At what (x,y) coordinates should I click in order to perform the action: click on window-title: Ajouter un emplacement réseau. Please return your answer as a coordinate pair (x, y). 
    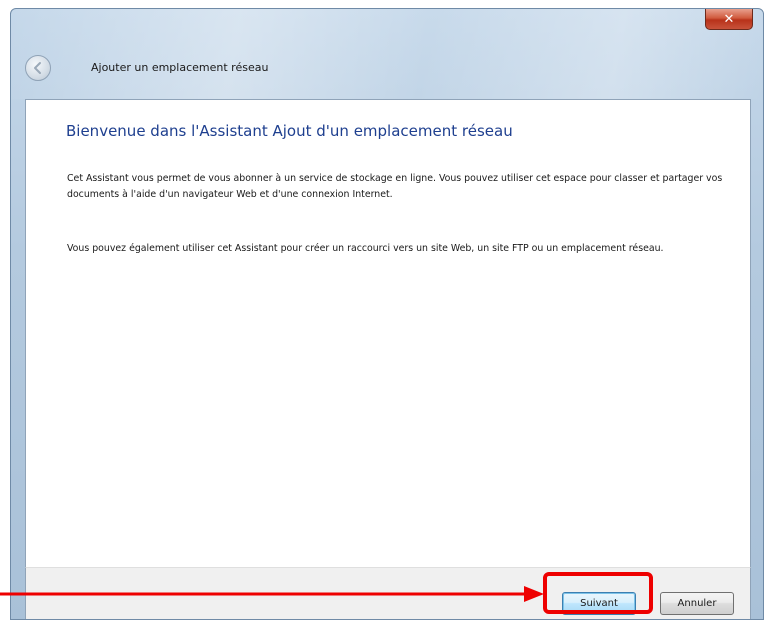
    Looking at the image, I should click on (180, 67).